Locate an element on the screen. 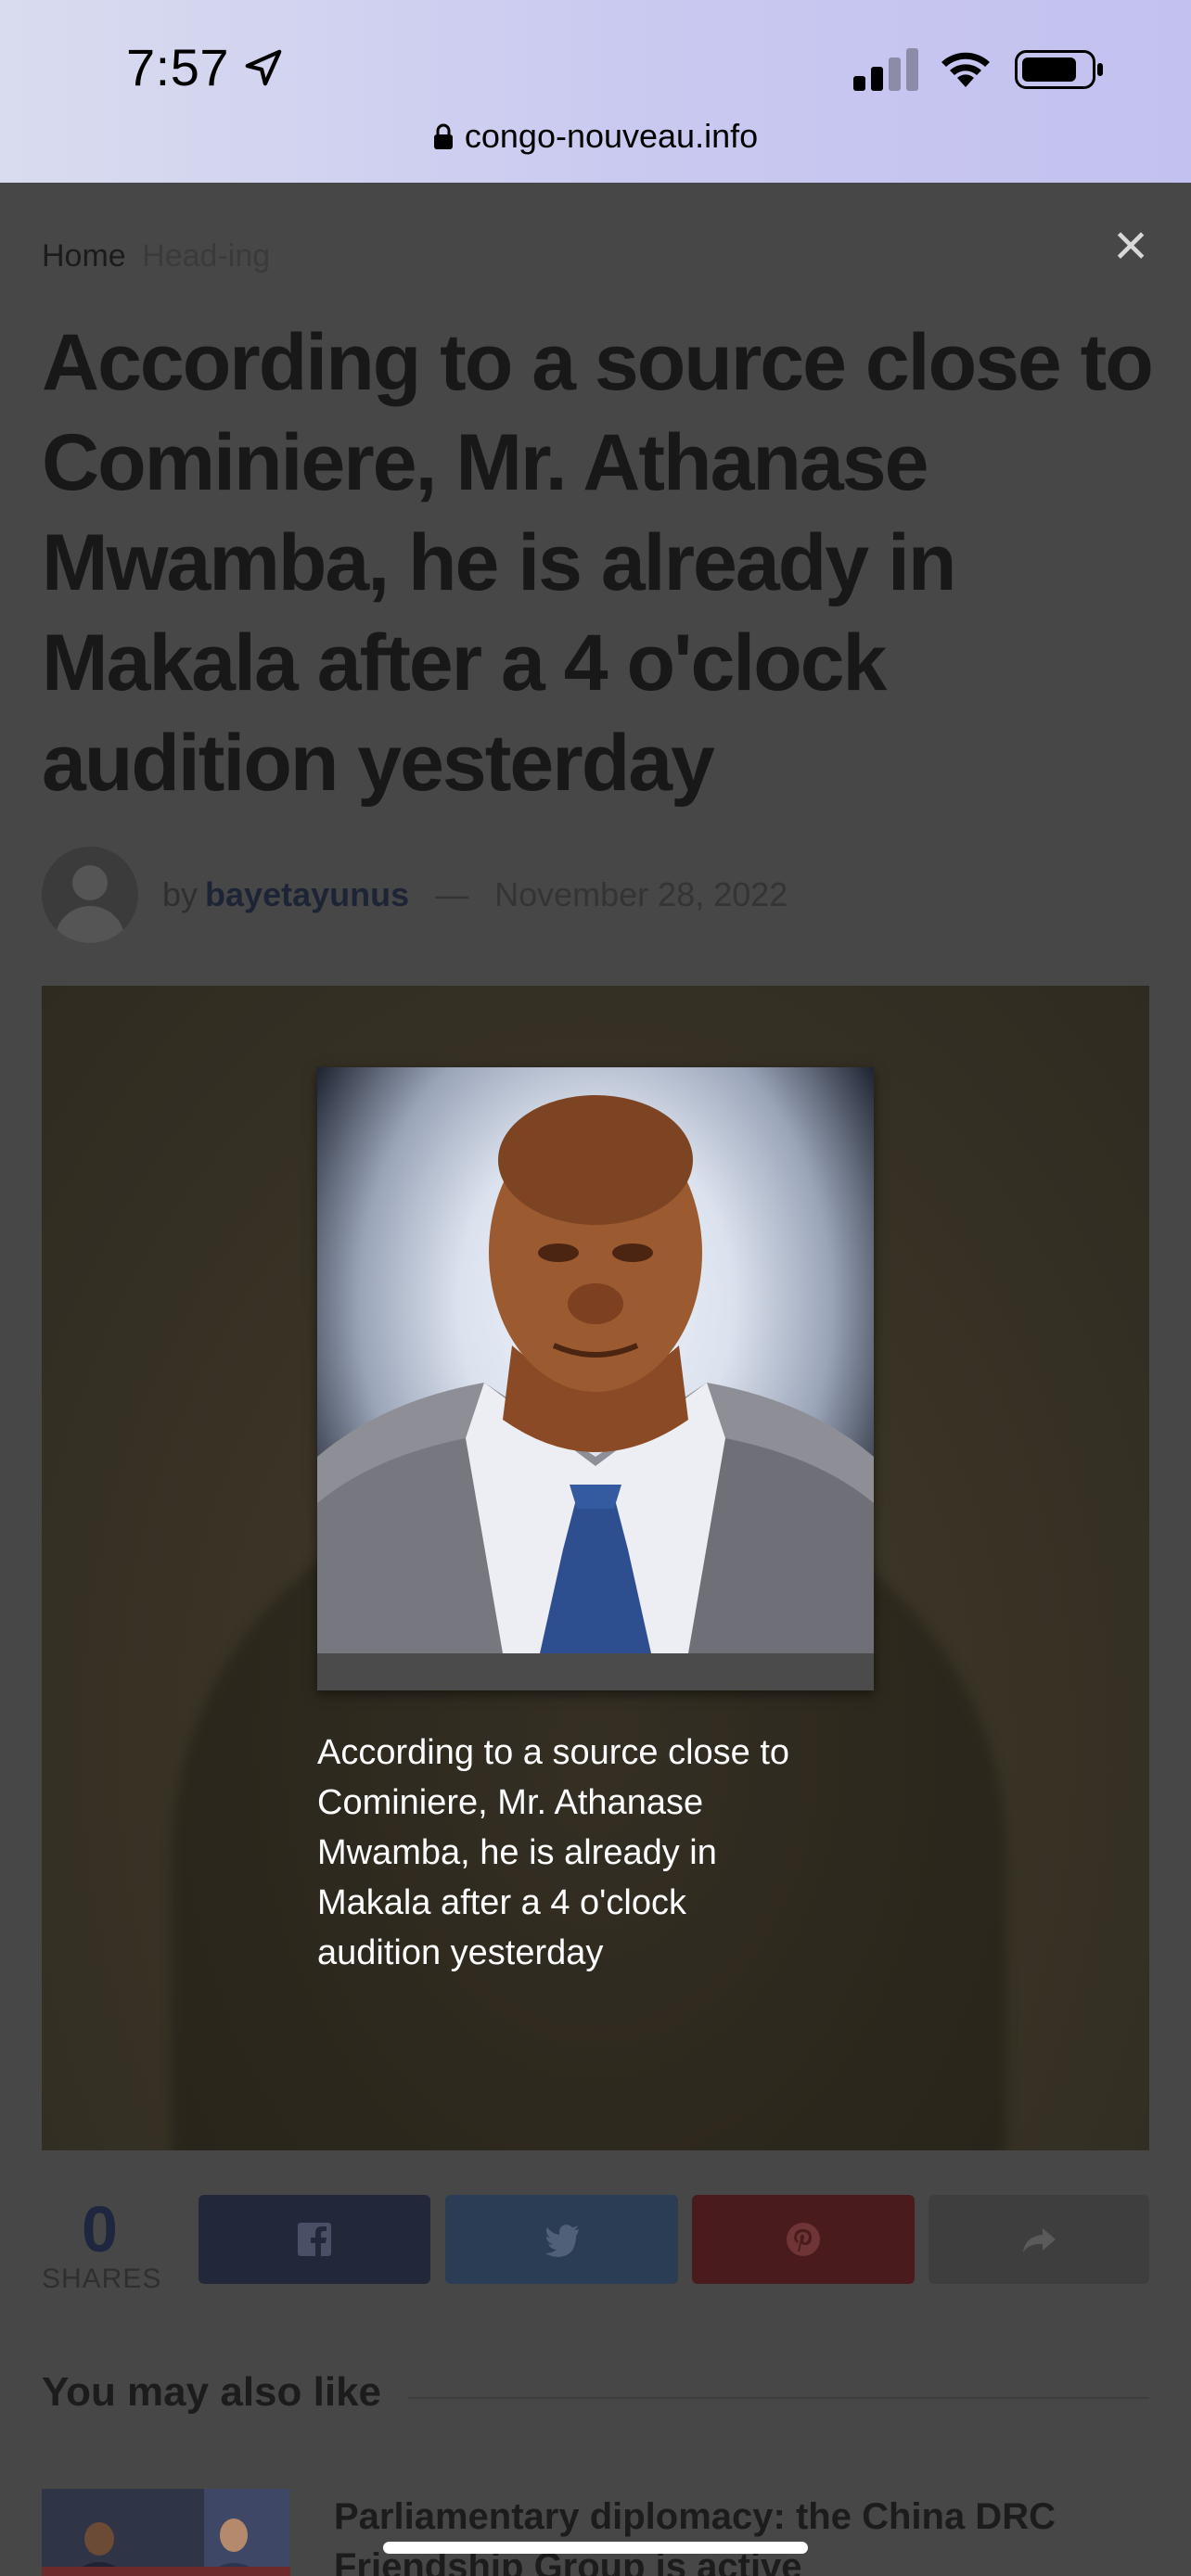 This screenshot has height=2576, width=1191. avatar is located at coordinates (90, 895).